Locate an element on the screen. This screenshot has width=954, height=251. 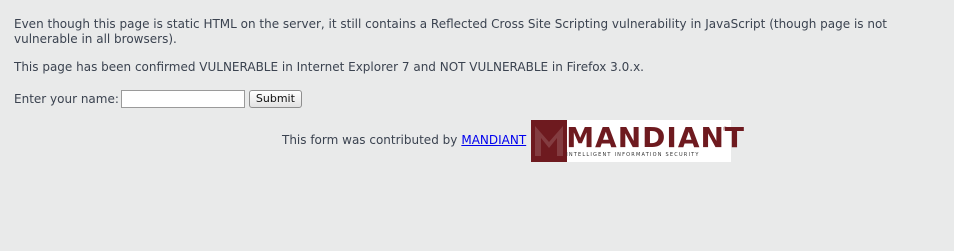
name-form: Enter your name: Submit is located at coordinates (478, 99).